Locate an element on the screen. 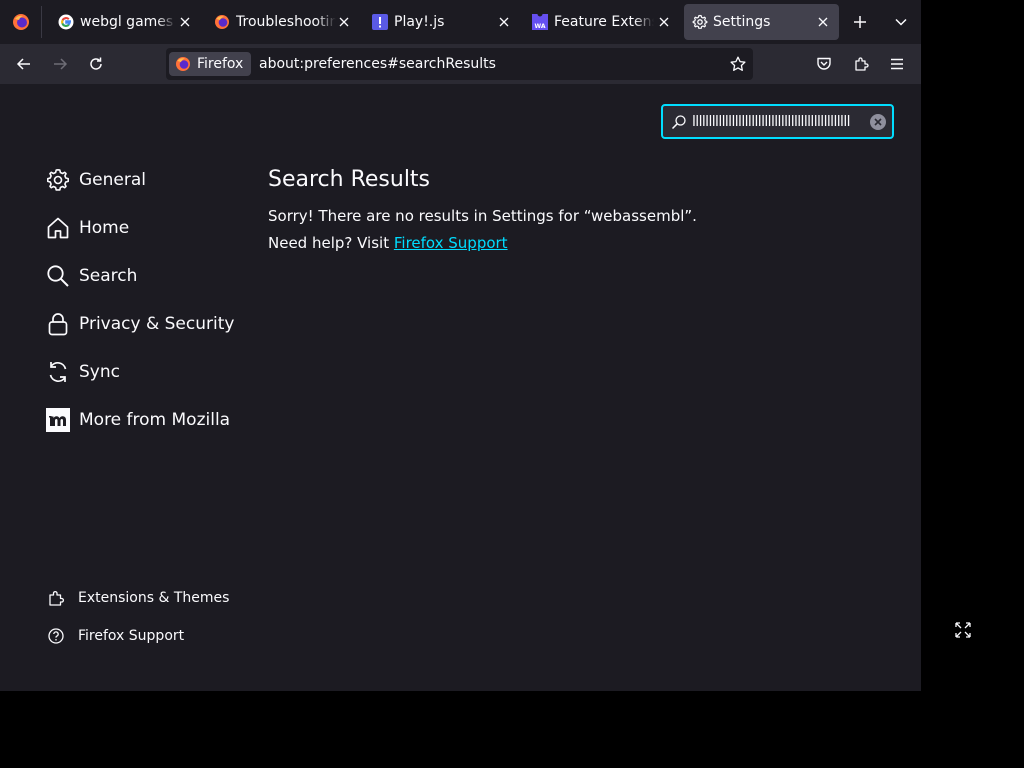  webassembly-icon: WA is located at coordinates (540, 22).